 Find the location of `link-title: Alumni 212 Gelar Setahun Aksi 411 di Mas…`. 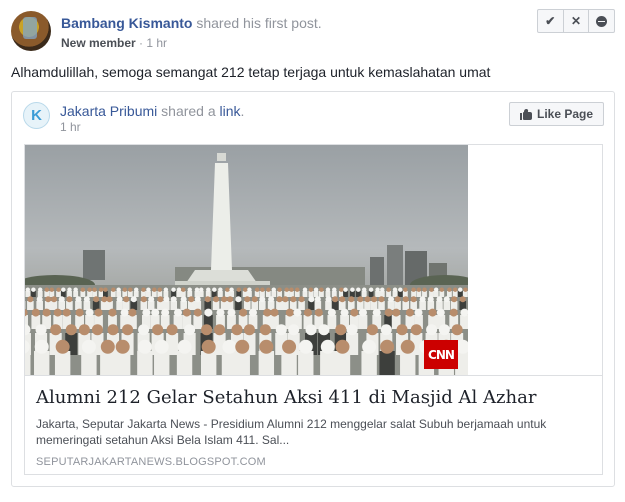

link-title: Alumni 212 Gelar Setahun Aksi 411 di Mas… is located at coordinates (286, 398).